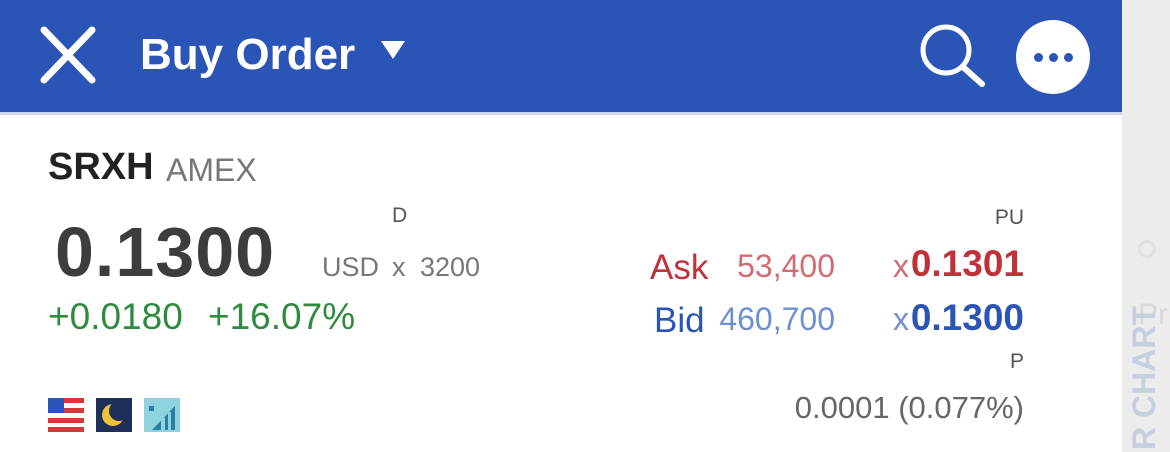 The height and width of the screenshot is (452, 1170). Describe the element at coordinates (679, 267) in the screenshot. I see `ask-label: Ask` at that location.